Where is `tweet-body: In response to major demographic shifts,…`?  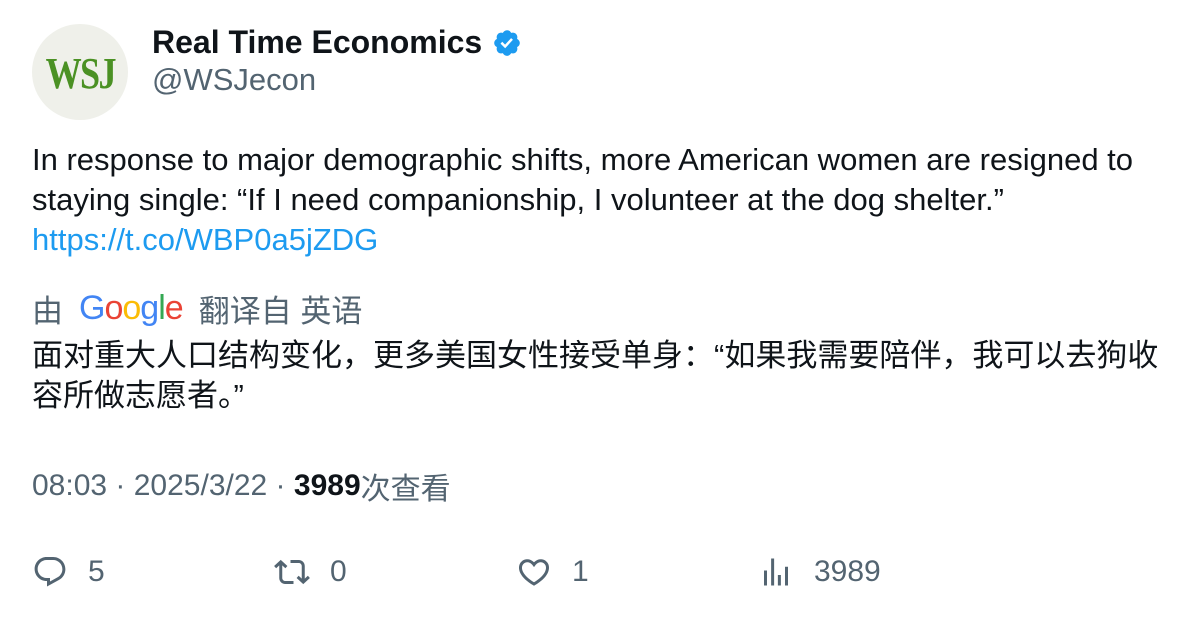 tweet-body: In response to major demographic shifts,… is located at coordinates (583, 179).